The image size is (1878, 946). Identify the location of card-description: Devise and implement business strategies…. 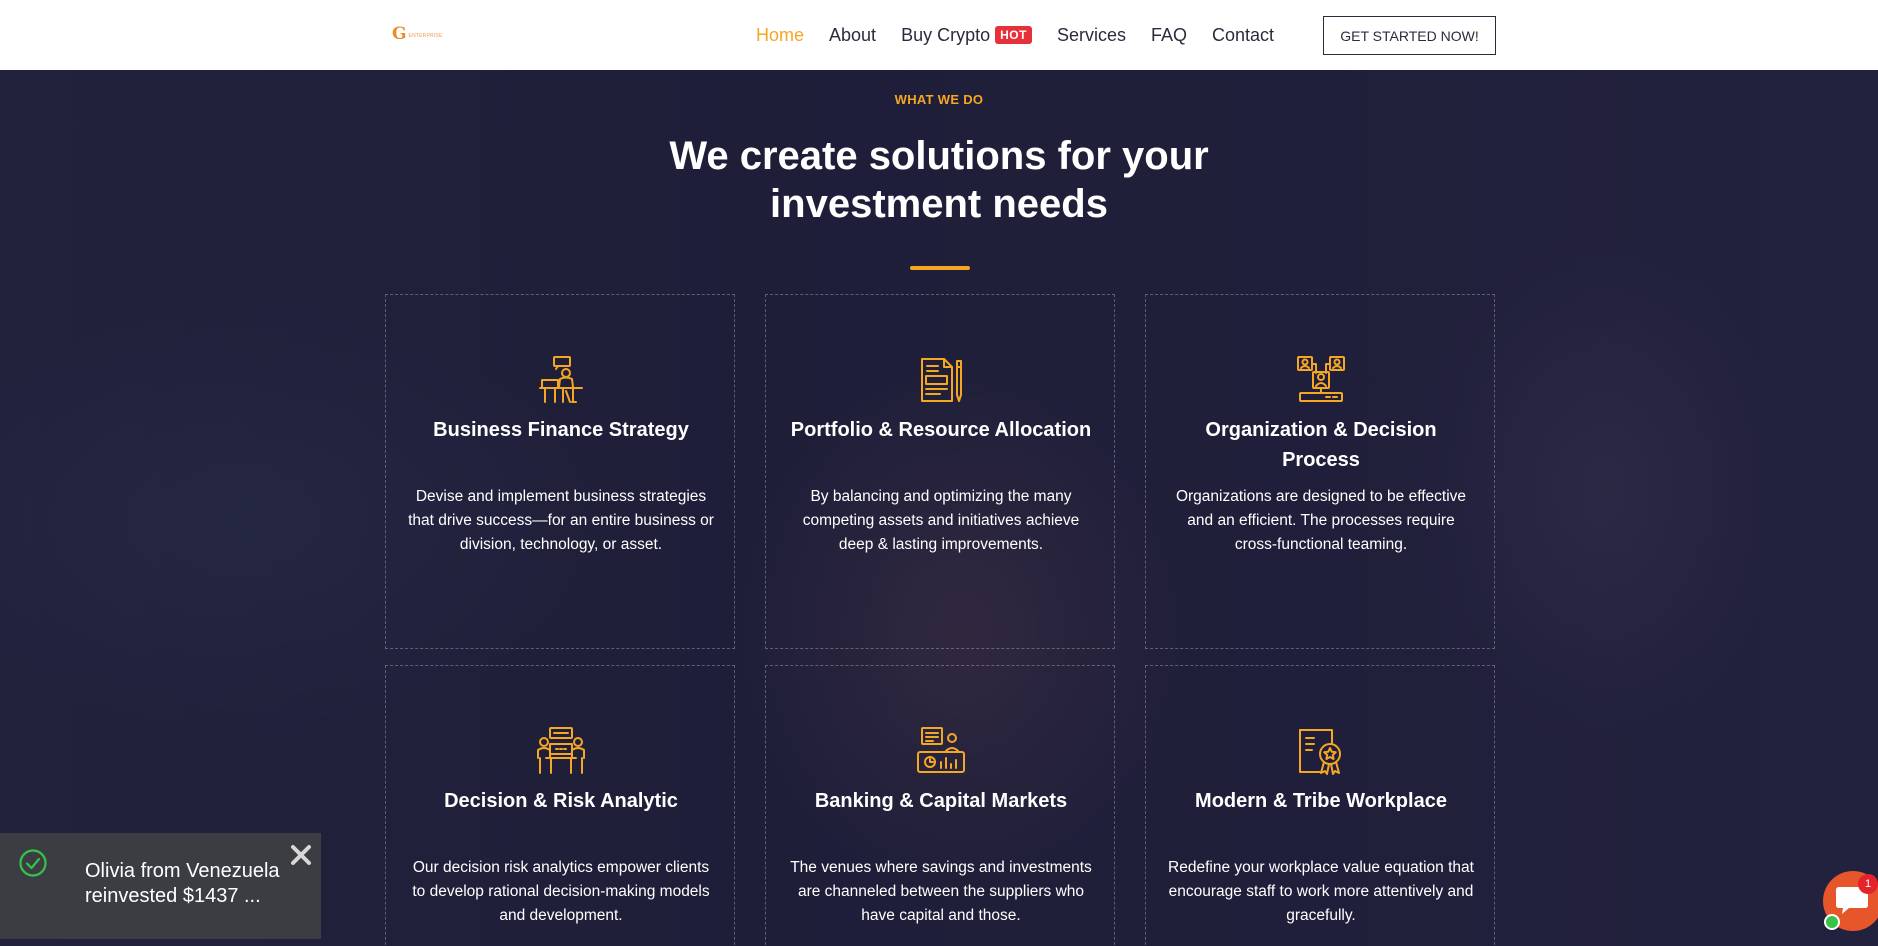
(561, 520).